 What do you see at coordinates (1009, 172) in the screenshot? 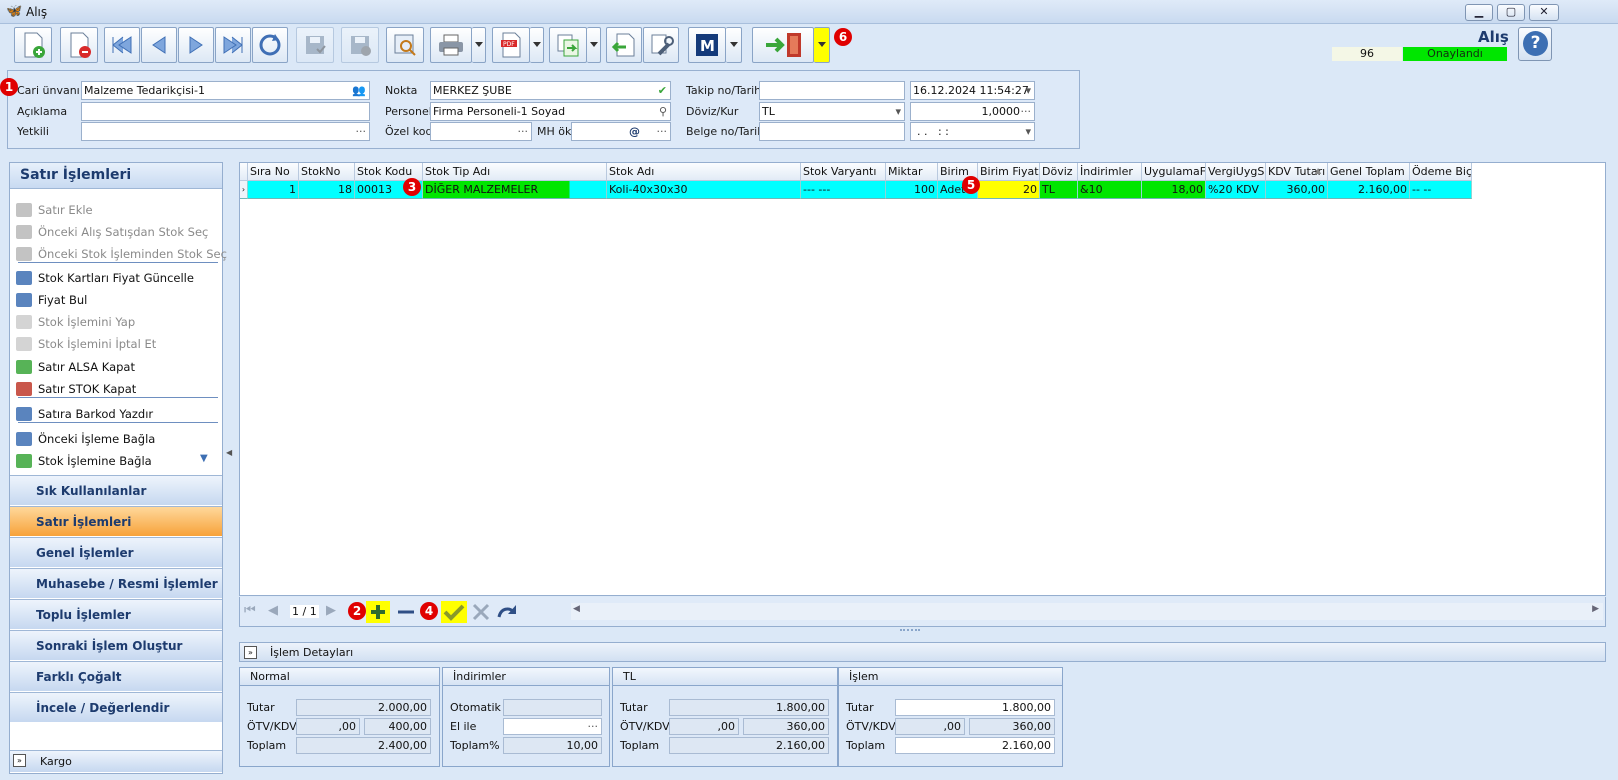
I see `column-header: Birim Fiyat` at bounding box center [1009, 172].